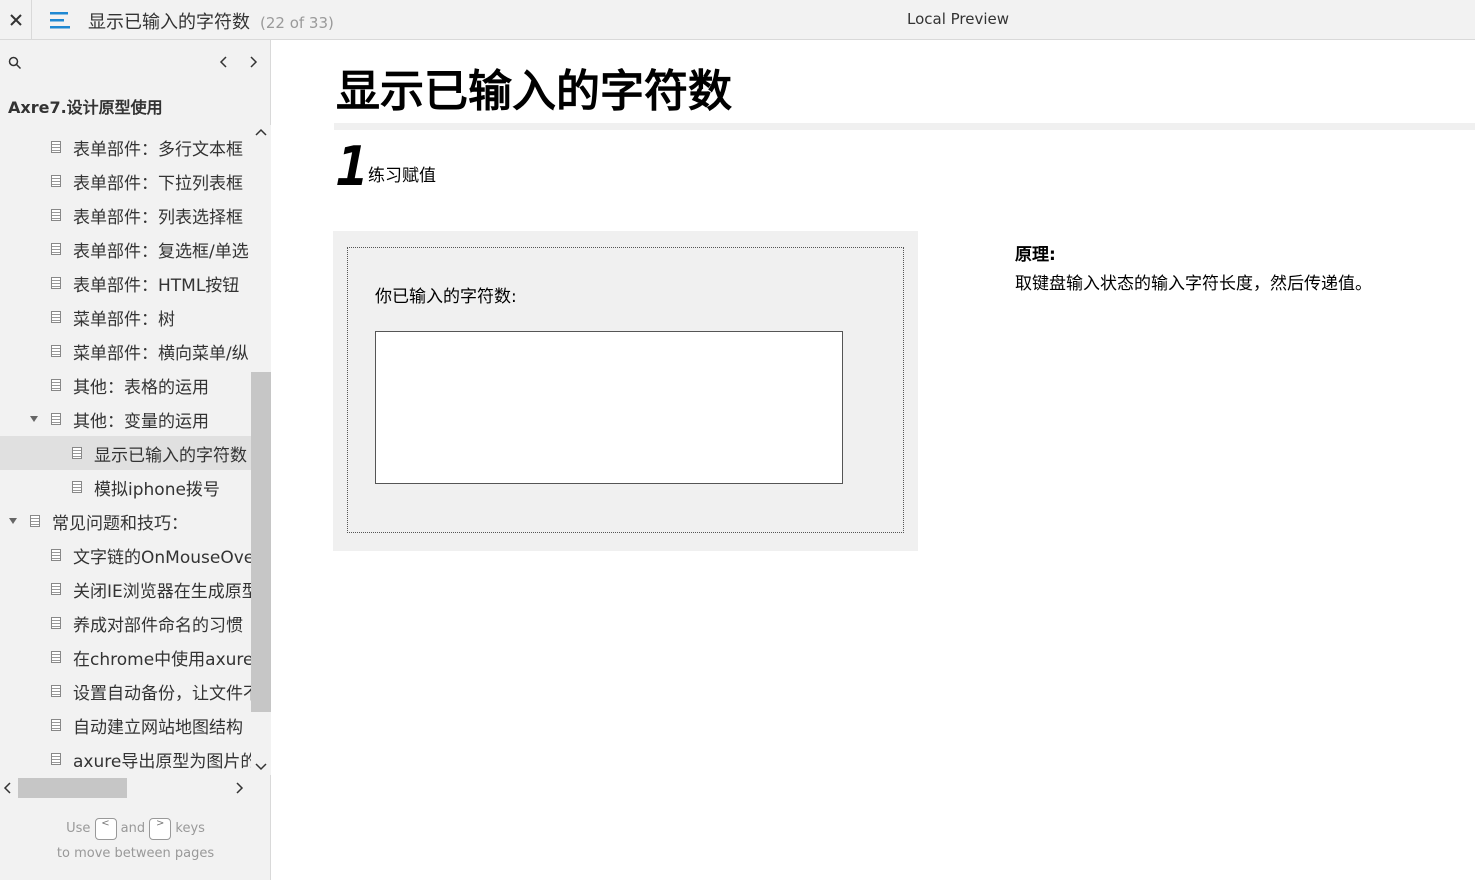 The height and width of the screenshot is (880, 1475). Describe the element at coordinates (737, 20) in the screenshot. I see `top-bar: 显示已输入的字符数 (22 of 33) Local Preview` at that location.